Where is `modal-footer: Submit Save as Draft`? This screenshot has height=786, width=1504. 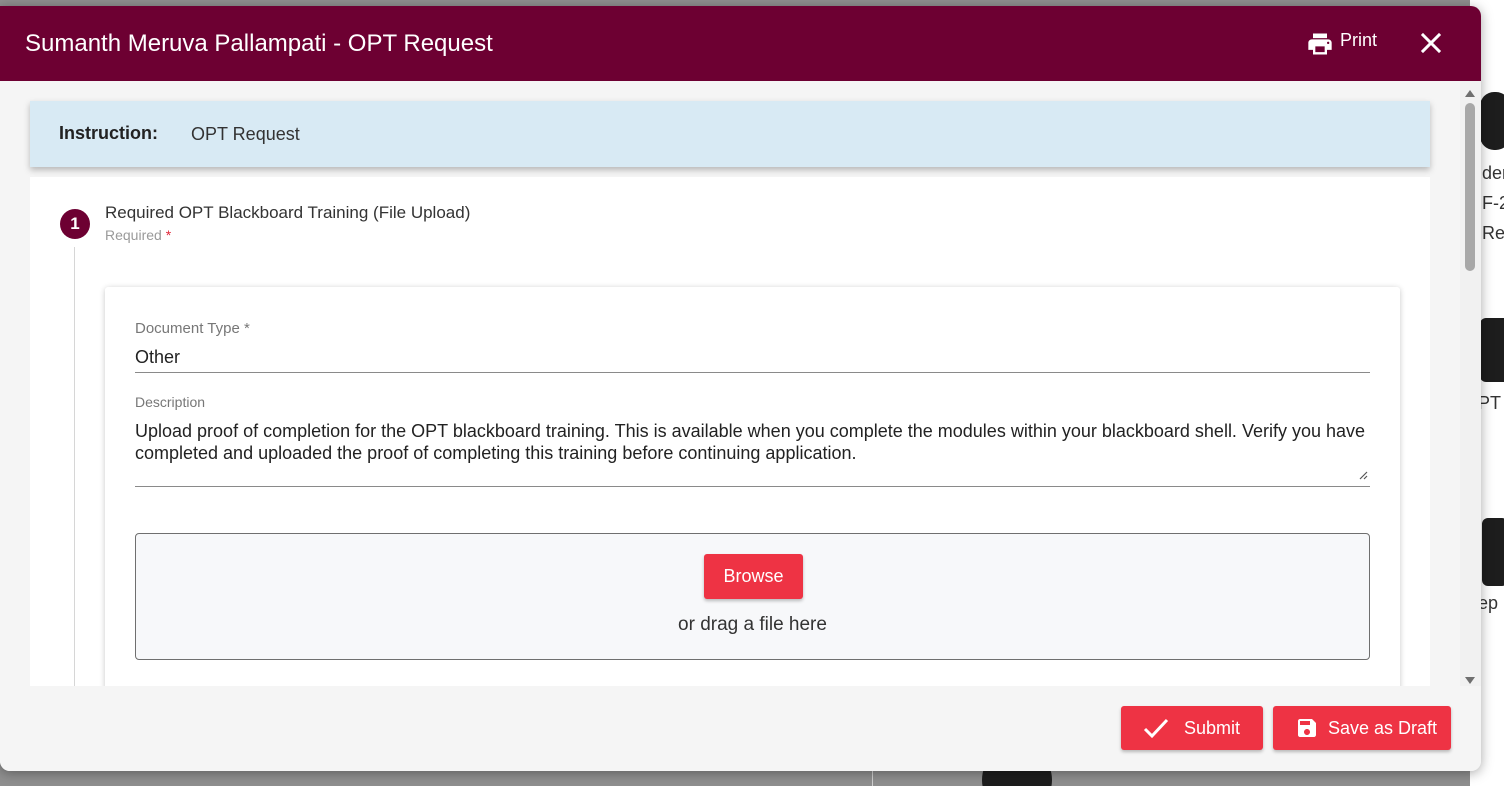 modal-footer: Submit Save as Draft is located at coordinates (740, 728).